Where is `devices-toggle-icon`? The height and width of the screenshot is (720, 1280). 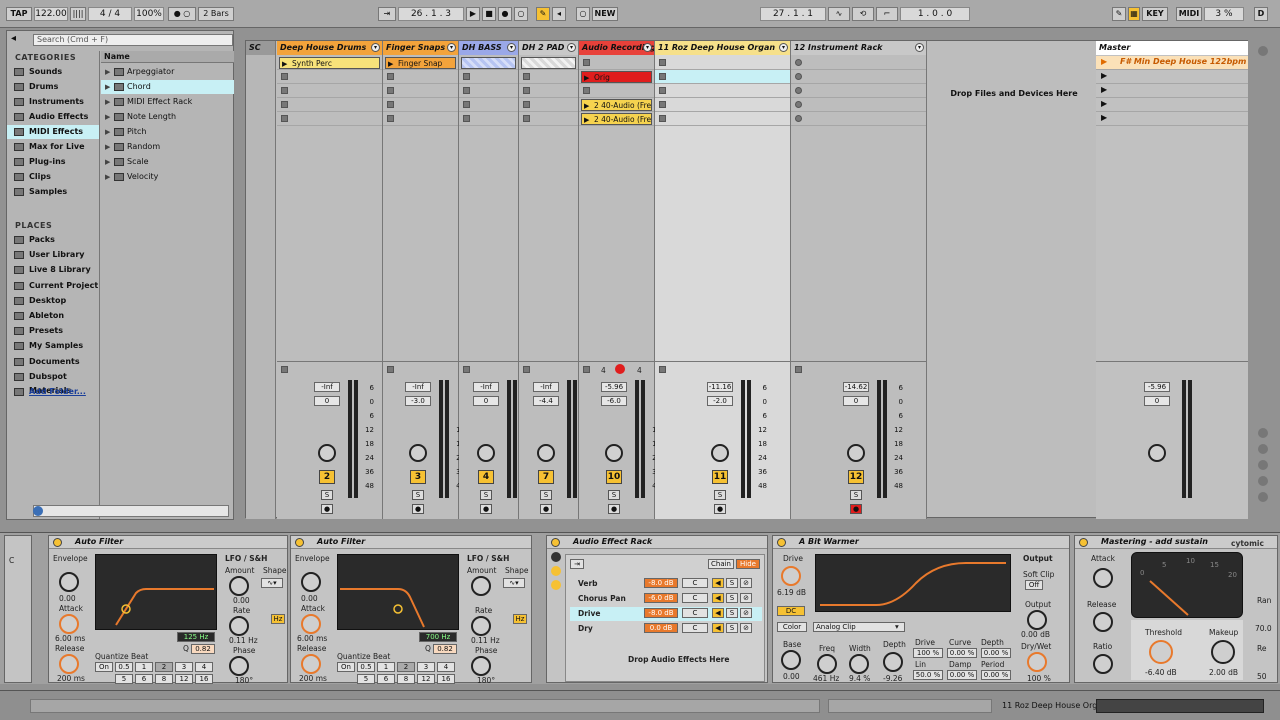 devices-toggle-icon is located at coordinates (556, 585).